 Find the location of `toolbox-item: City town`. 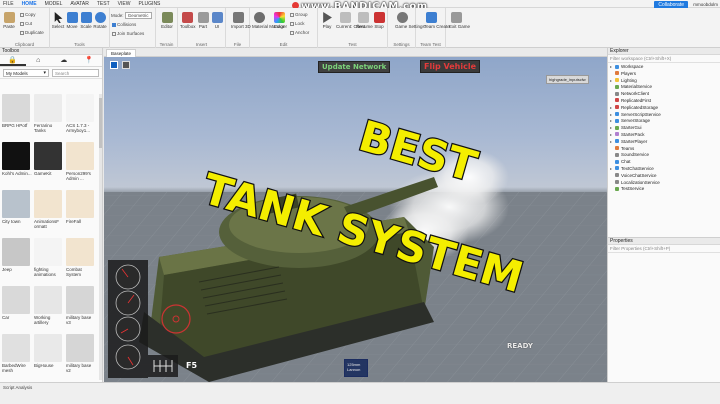

toolbox-item: City town is located at coordinates (17, 213).